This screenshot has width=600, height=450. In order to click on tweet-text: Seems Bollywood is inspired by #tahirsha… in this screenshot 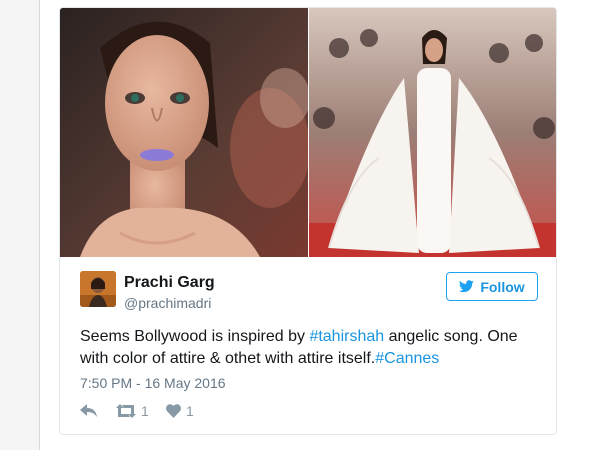, I will do `click(307, 348)`.